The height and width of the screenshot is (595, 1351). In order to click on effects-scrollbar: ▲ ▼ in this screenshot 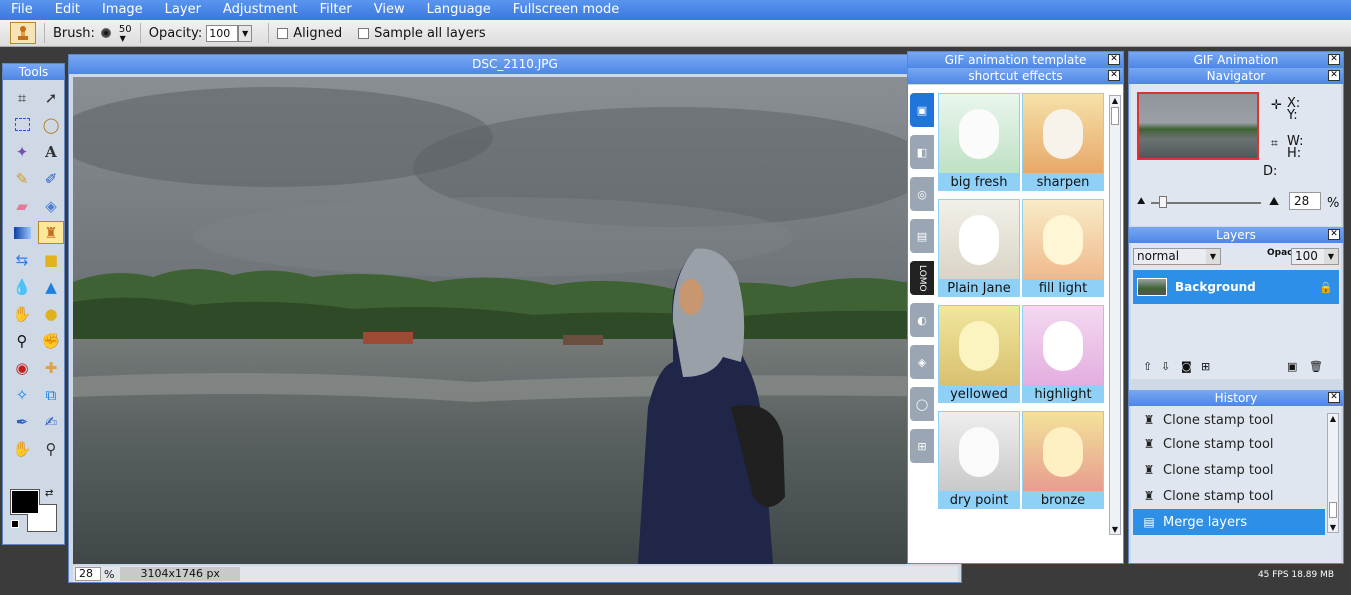, I will do `click(1115, 315)`.